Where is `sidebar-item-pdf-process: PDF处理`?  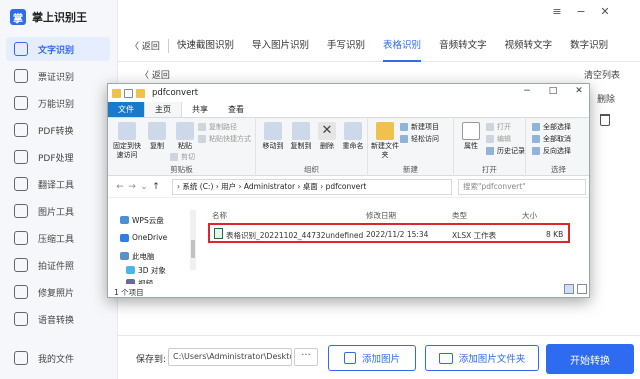
sidebar-item-pdf-process: PDF处理 is located at coordinates (58, 157).